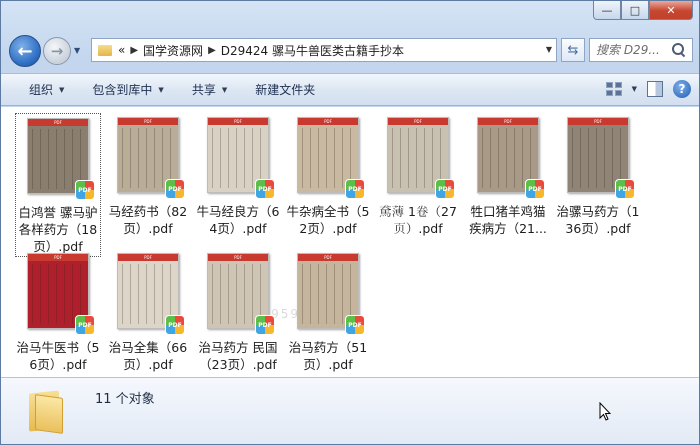 The width and height of the screenshot is (700, 445). I want to click on file-item: PDF PDF 牛杂病全书（52页）.pdf, so click(328, 185).